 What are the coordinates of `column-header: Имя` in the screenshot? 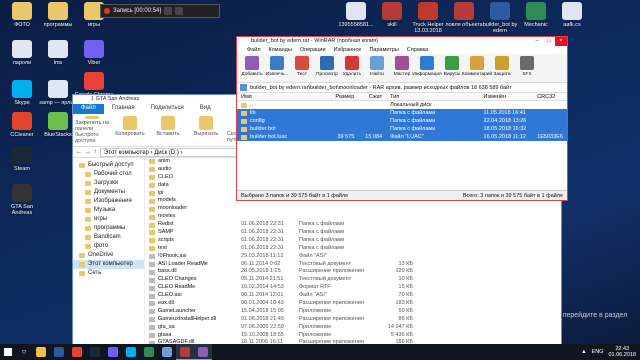 It's located at (273, 96).